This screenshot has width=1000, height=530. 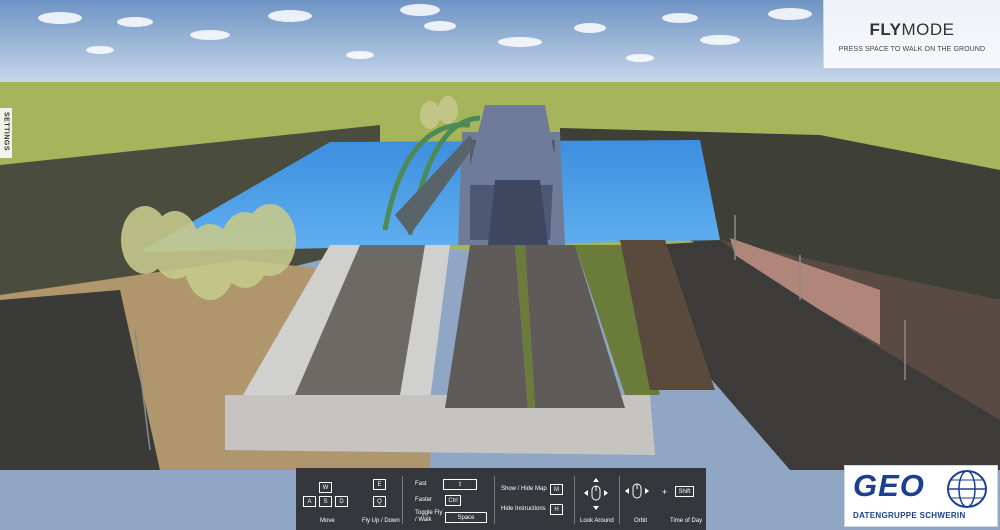 I want to click on key-e: E, so click(x=379, y=484).